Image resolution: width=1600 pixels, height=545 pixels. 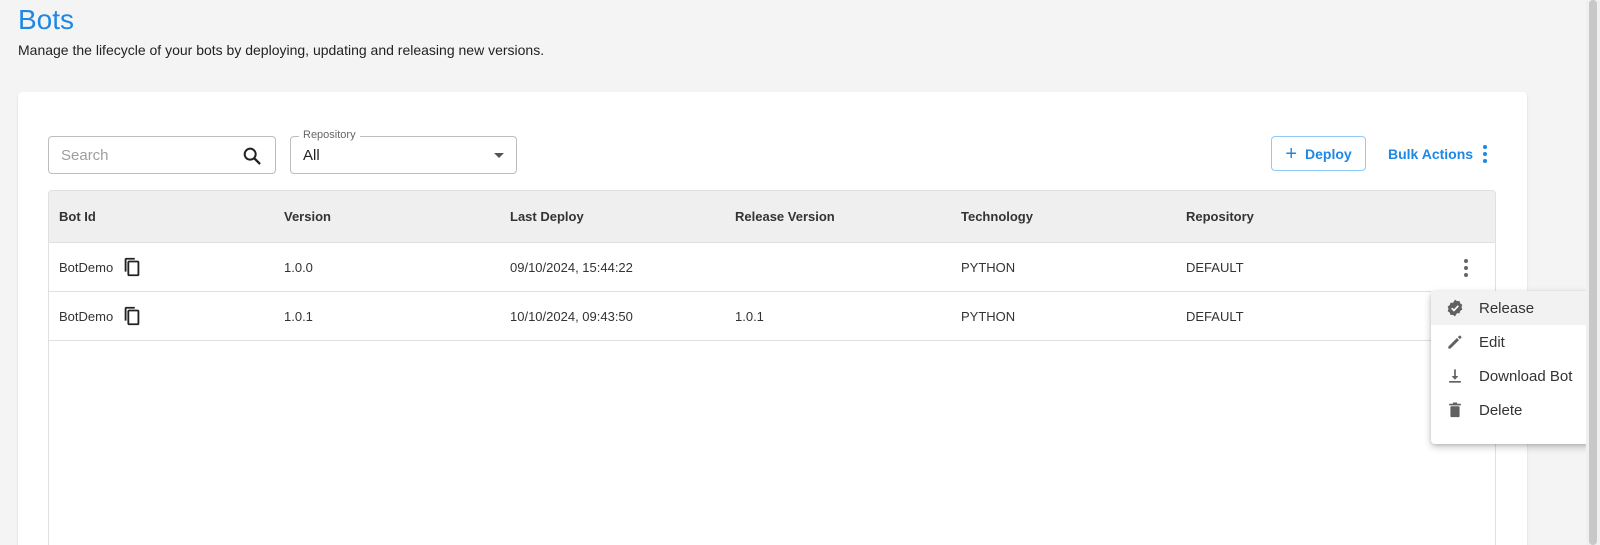 What do you see at coordinates (46, 19) in the screenshot?
I see `page-title: Bots` at bounding box center [46, 19].